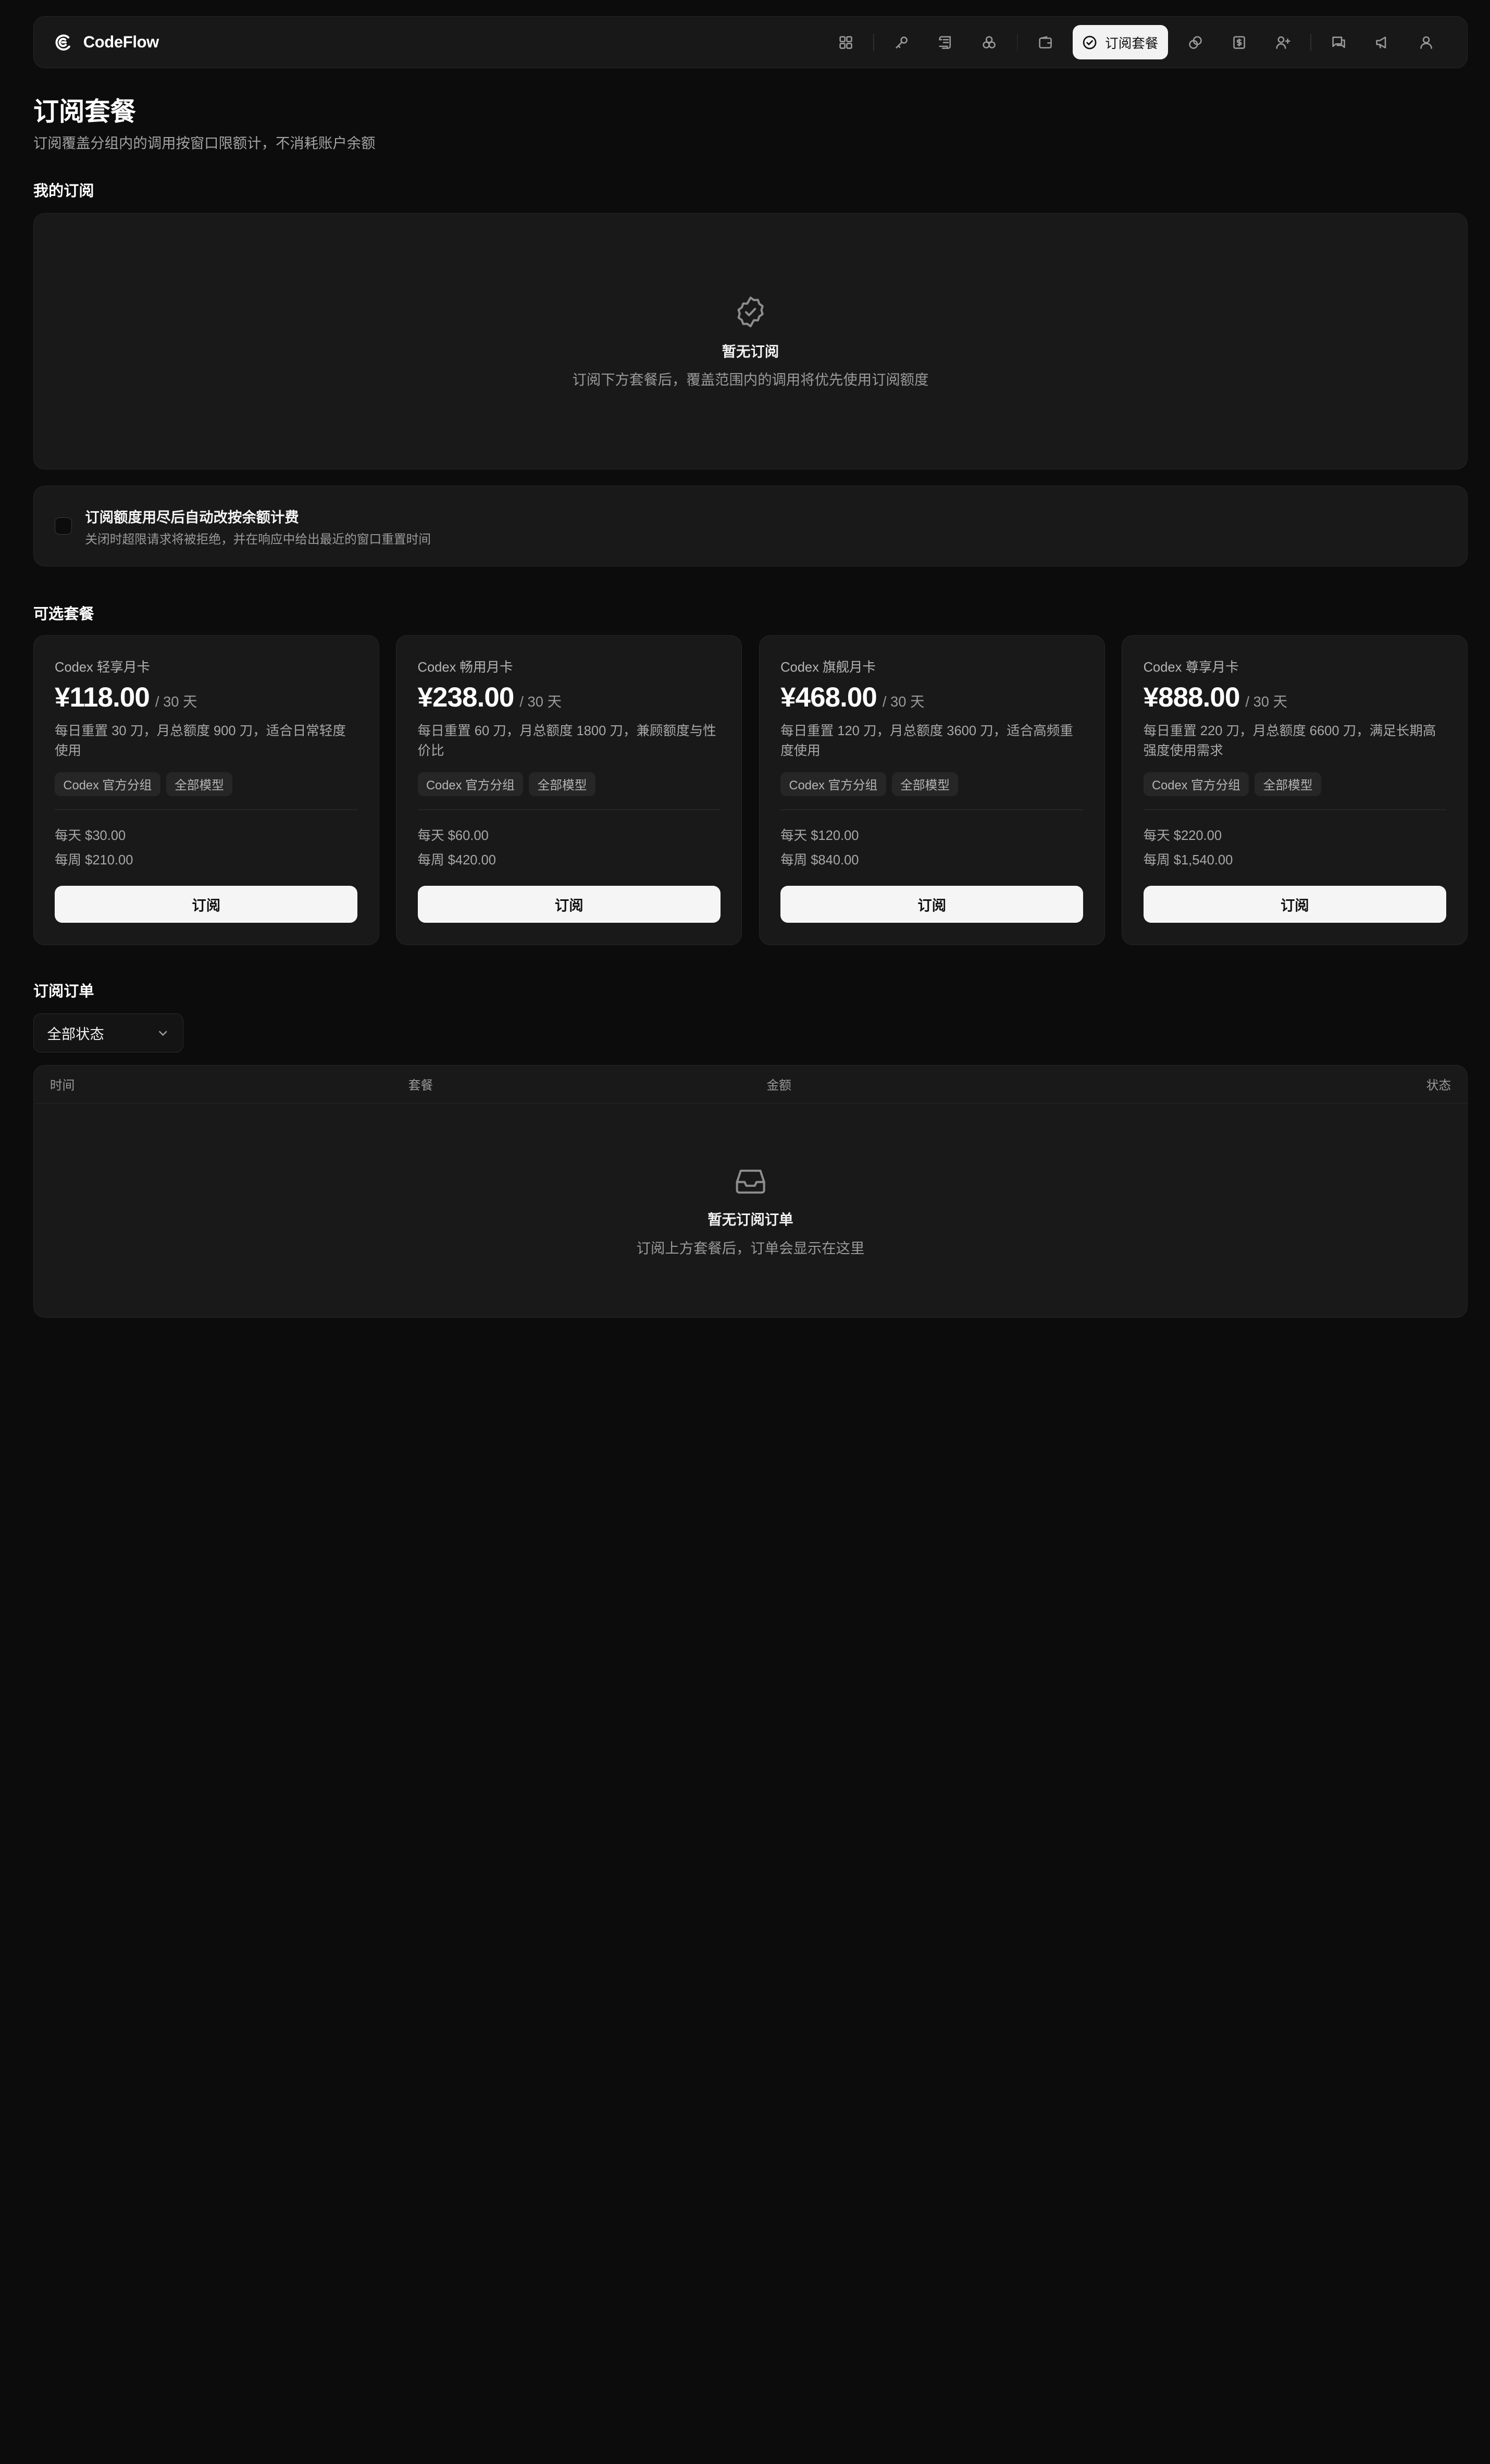 The image size is (1490, 2464). I want to click on my-subscription-panel: 暂无订阅 订阅下方套餐后，覆盖范围内的调用将优先使用订阅额度, so click(750, 341).